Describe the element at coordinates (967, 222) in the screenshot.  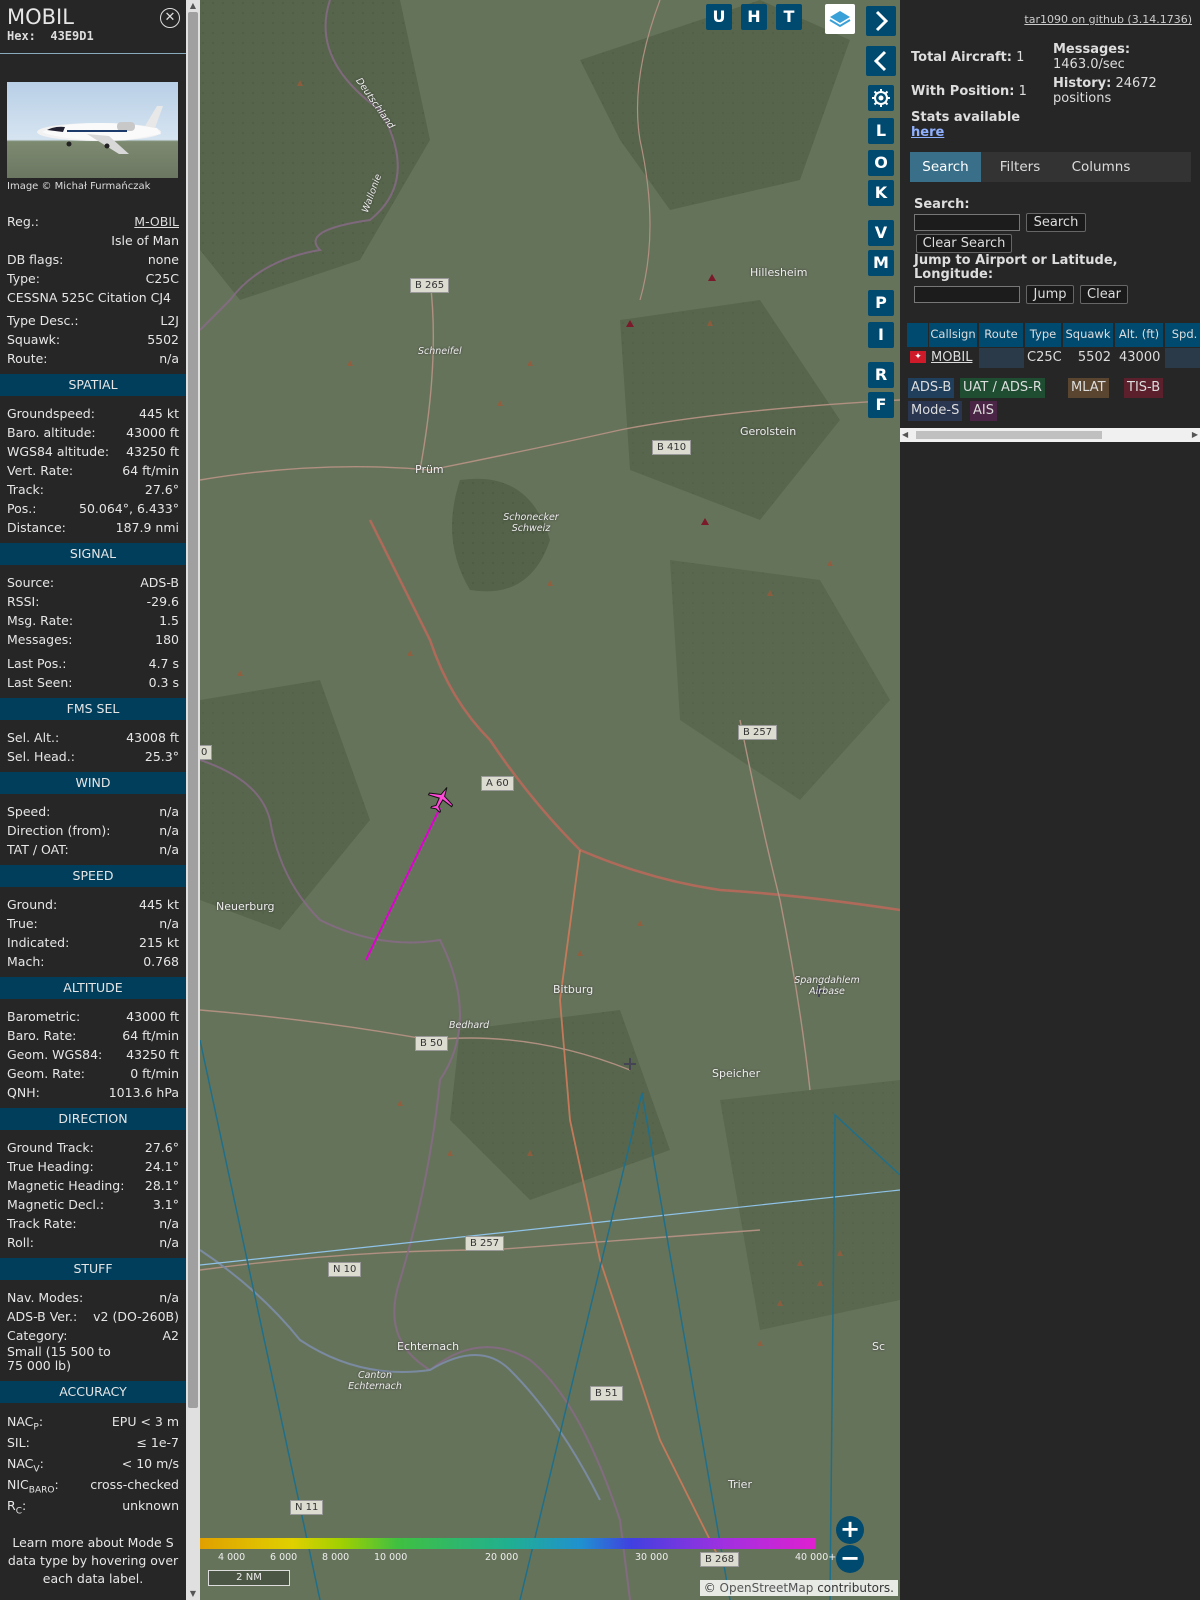
I see `search-input` at that location.